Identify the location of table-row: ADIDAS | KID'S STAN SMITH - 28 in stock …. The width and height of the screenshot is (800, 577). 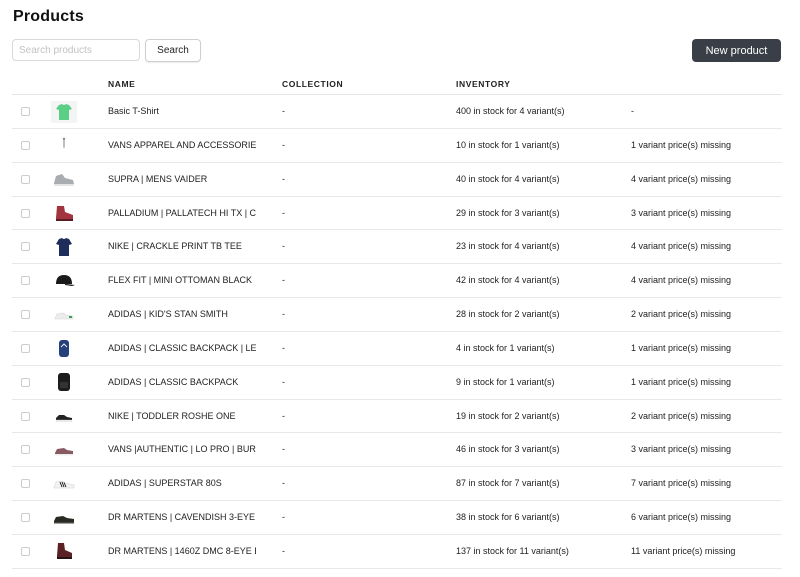
(397, 315).